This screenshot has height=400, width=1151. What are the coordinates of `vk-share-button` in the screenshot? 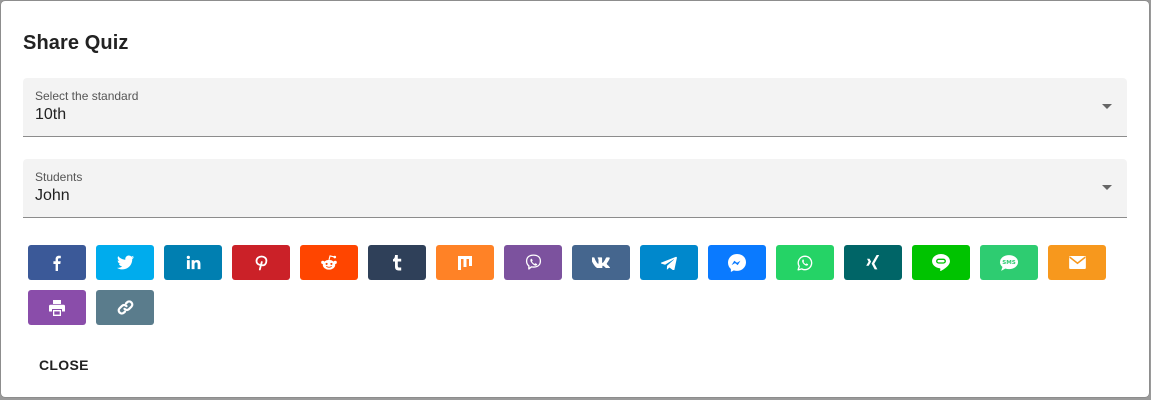 It's located at (601, 262).